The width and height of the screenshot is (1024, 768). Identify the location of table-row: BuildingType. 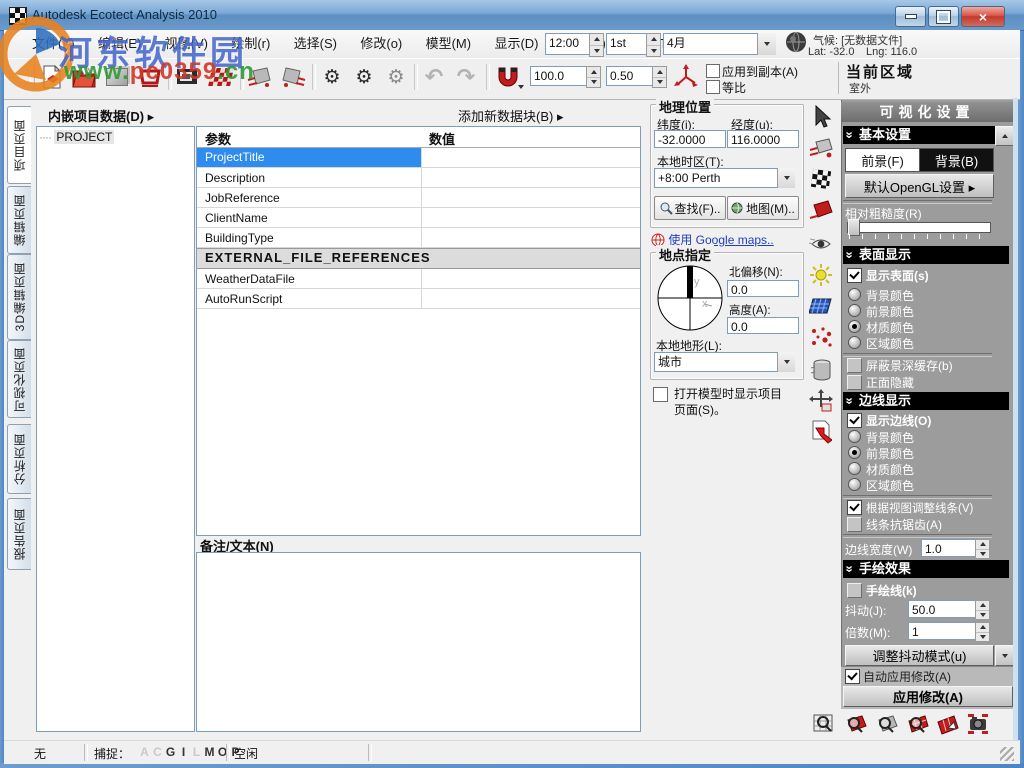
(418, 238).